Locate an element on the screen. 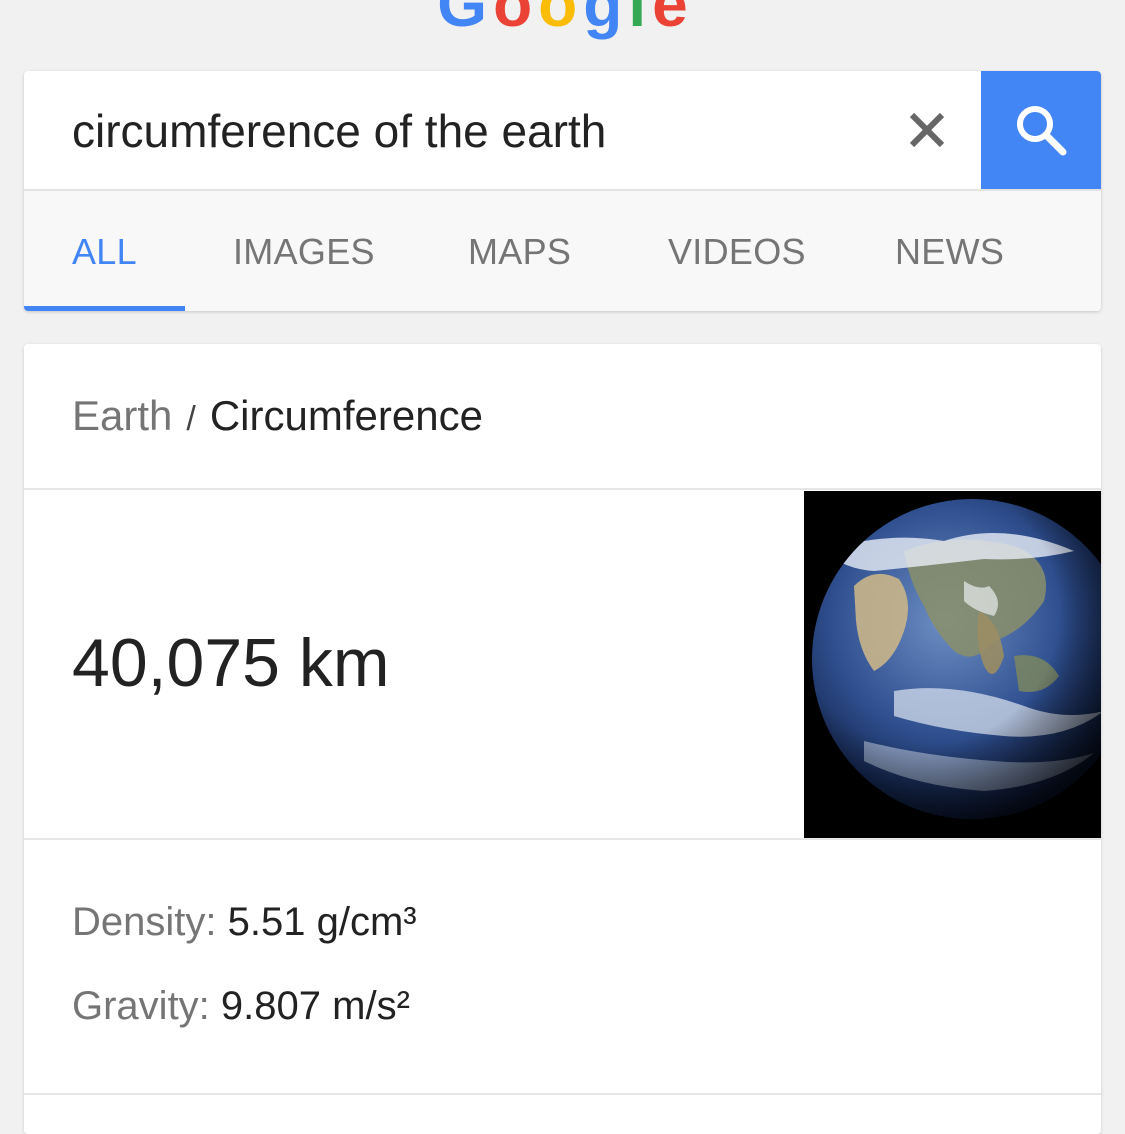 Image resolution: width=1125 pixels, height=1134 pixels. active-tab-indicator is located at coordinates (104, 308).